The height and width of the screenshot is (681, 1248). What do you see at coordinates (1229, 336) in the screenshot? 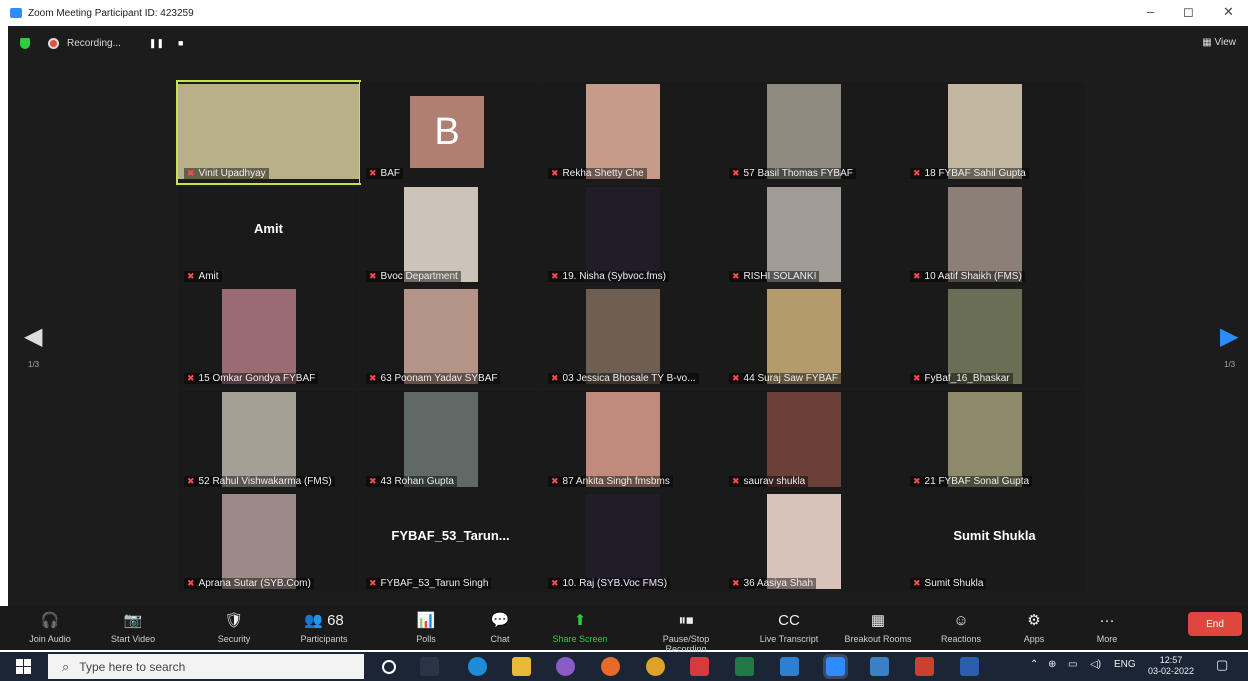
I see `next-page-icon: ▶` at bounding box center [1229, 336].